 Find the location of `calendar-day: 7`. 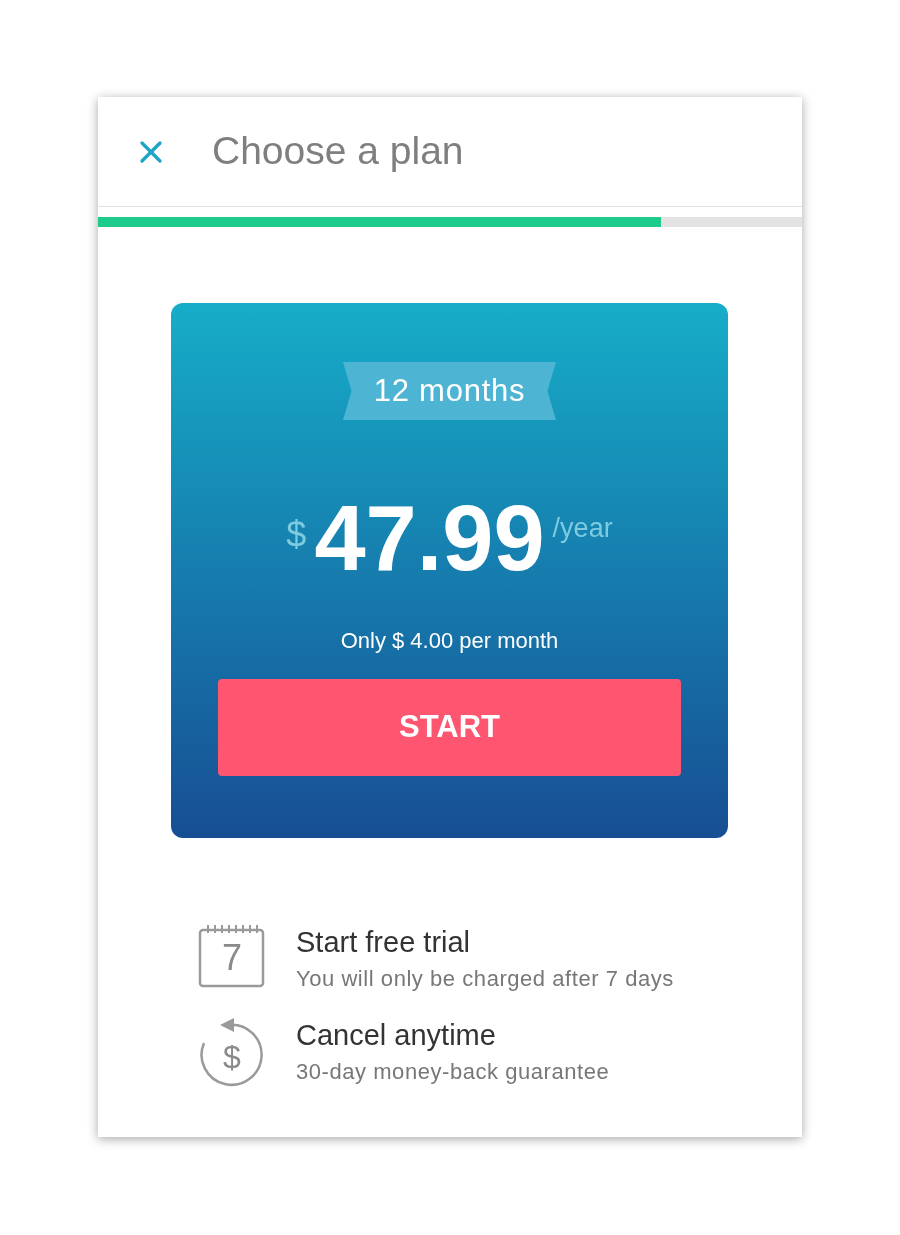

calendar-day: 7 is located at coordinates (232, 958).